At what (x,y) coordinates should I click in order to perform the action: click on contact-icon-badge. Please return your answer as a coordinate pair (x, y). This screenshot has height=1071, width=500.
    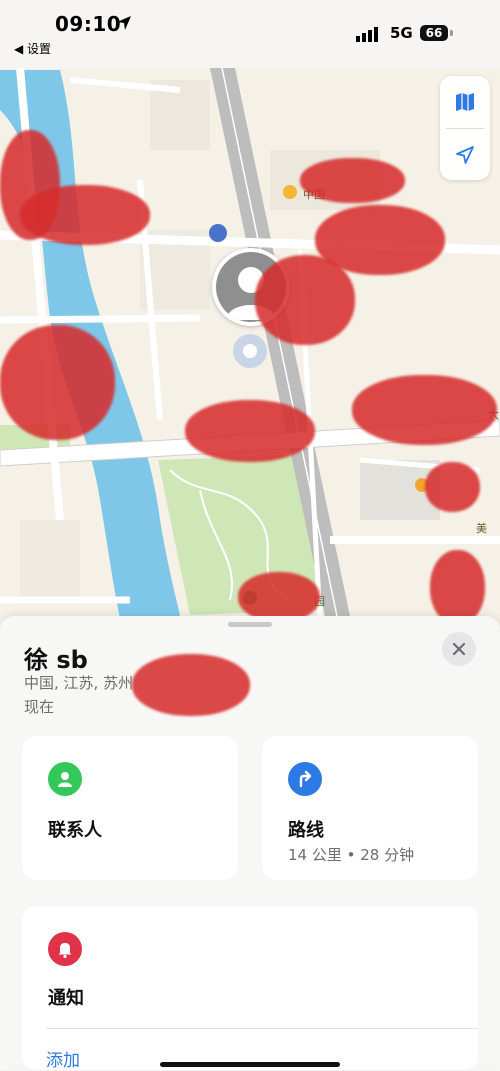
    Looking at the image, I should click on (65, 779).